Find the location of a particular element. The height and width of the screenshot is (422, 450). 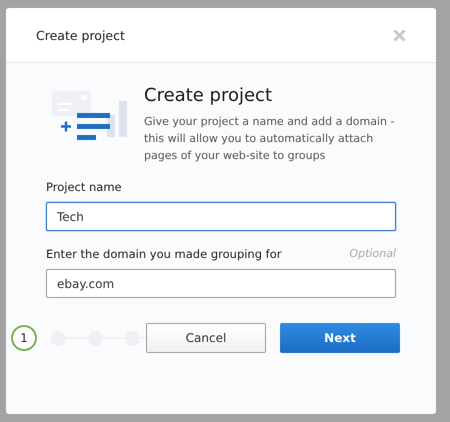

next-button: Next is located at coordinates (340, 338).